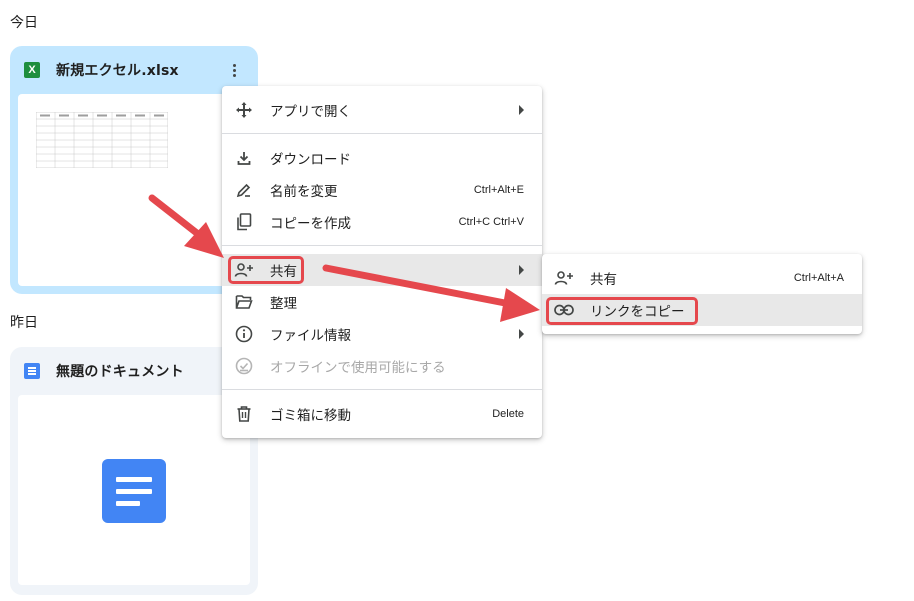 This screenshot has width=914, height=601. Describe the element at coordinates (491, 222) in the screenshot. I see `shortcut-label: Ctrl+C Ctrl+V` at that location.